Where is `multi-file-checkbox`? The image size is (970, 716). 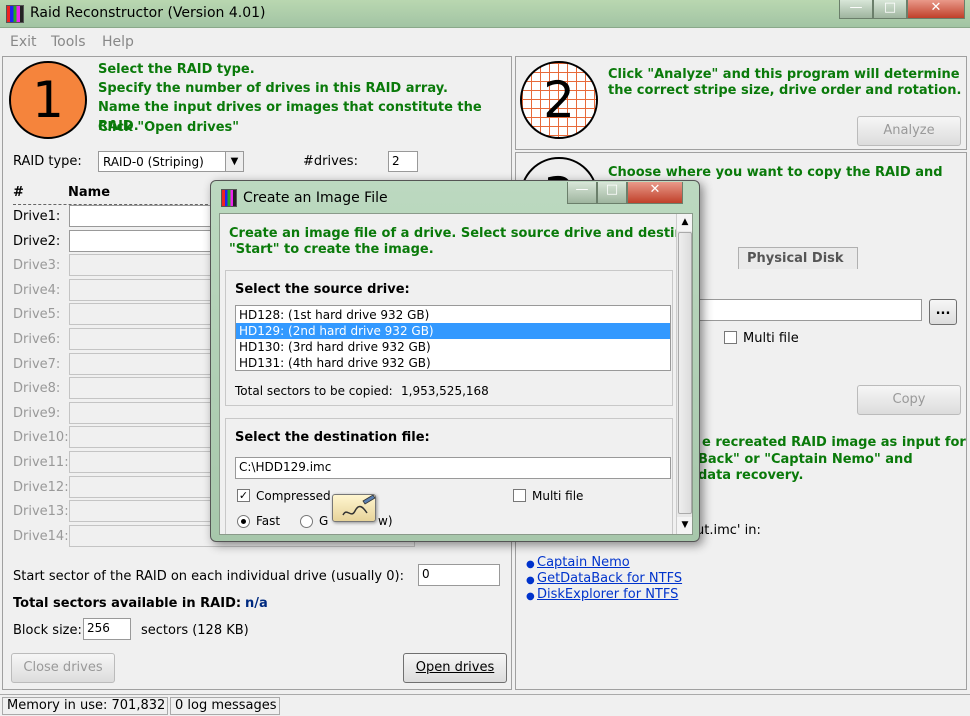
multi-file-checkbox is located at coordinates (730, 337).